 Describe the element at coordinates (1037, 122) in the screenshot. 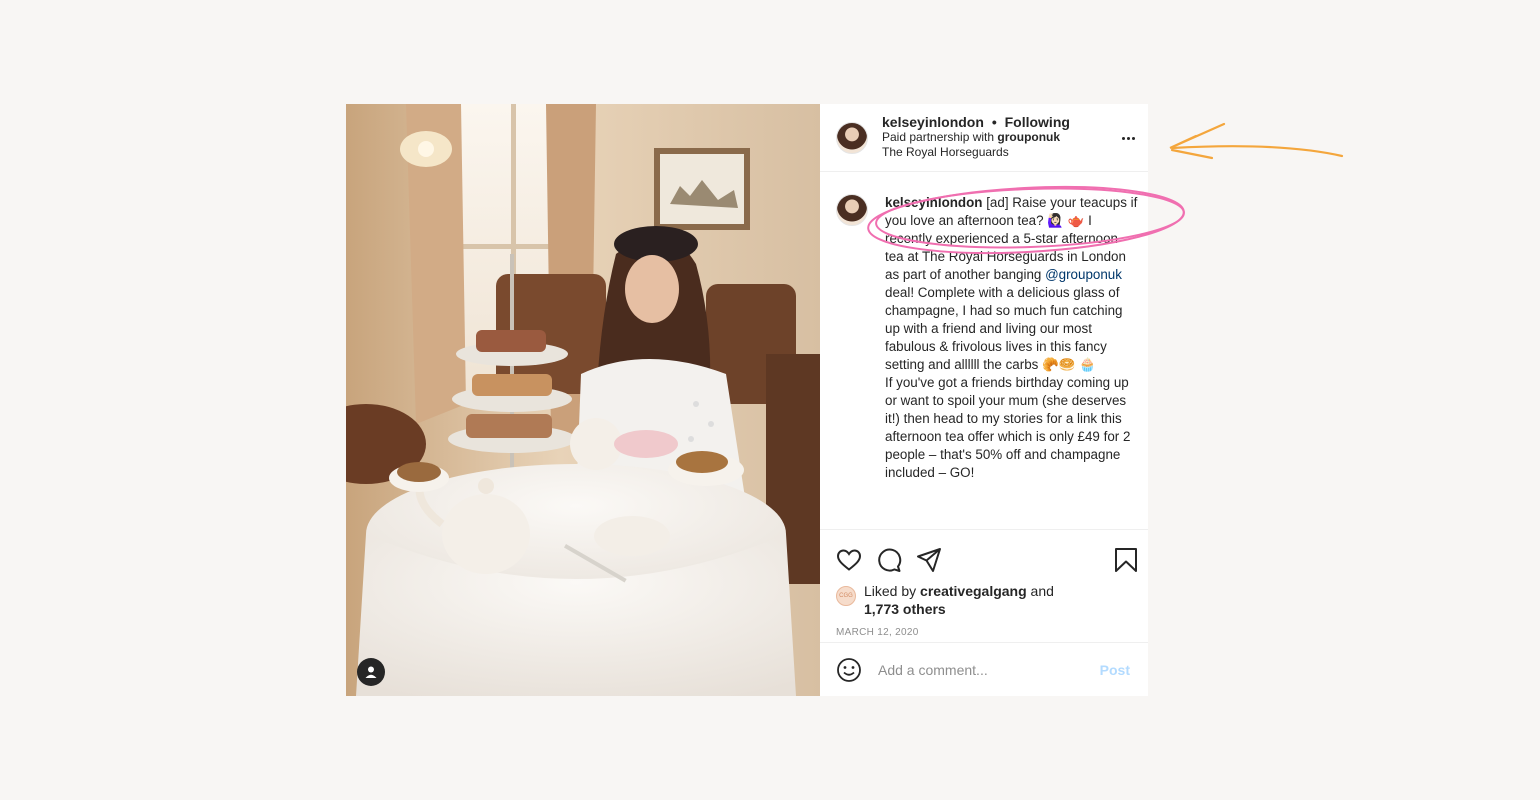

I see `following-button: Following` at that location.